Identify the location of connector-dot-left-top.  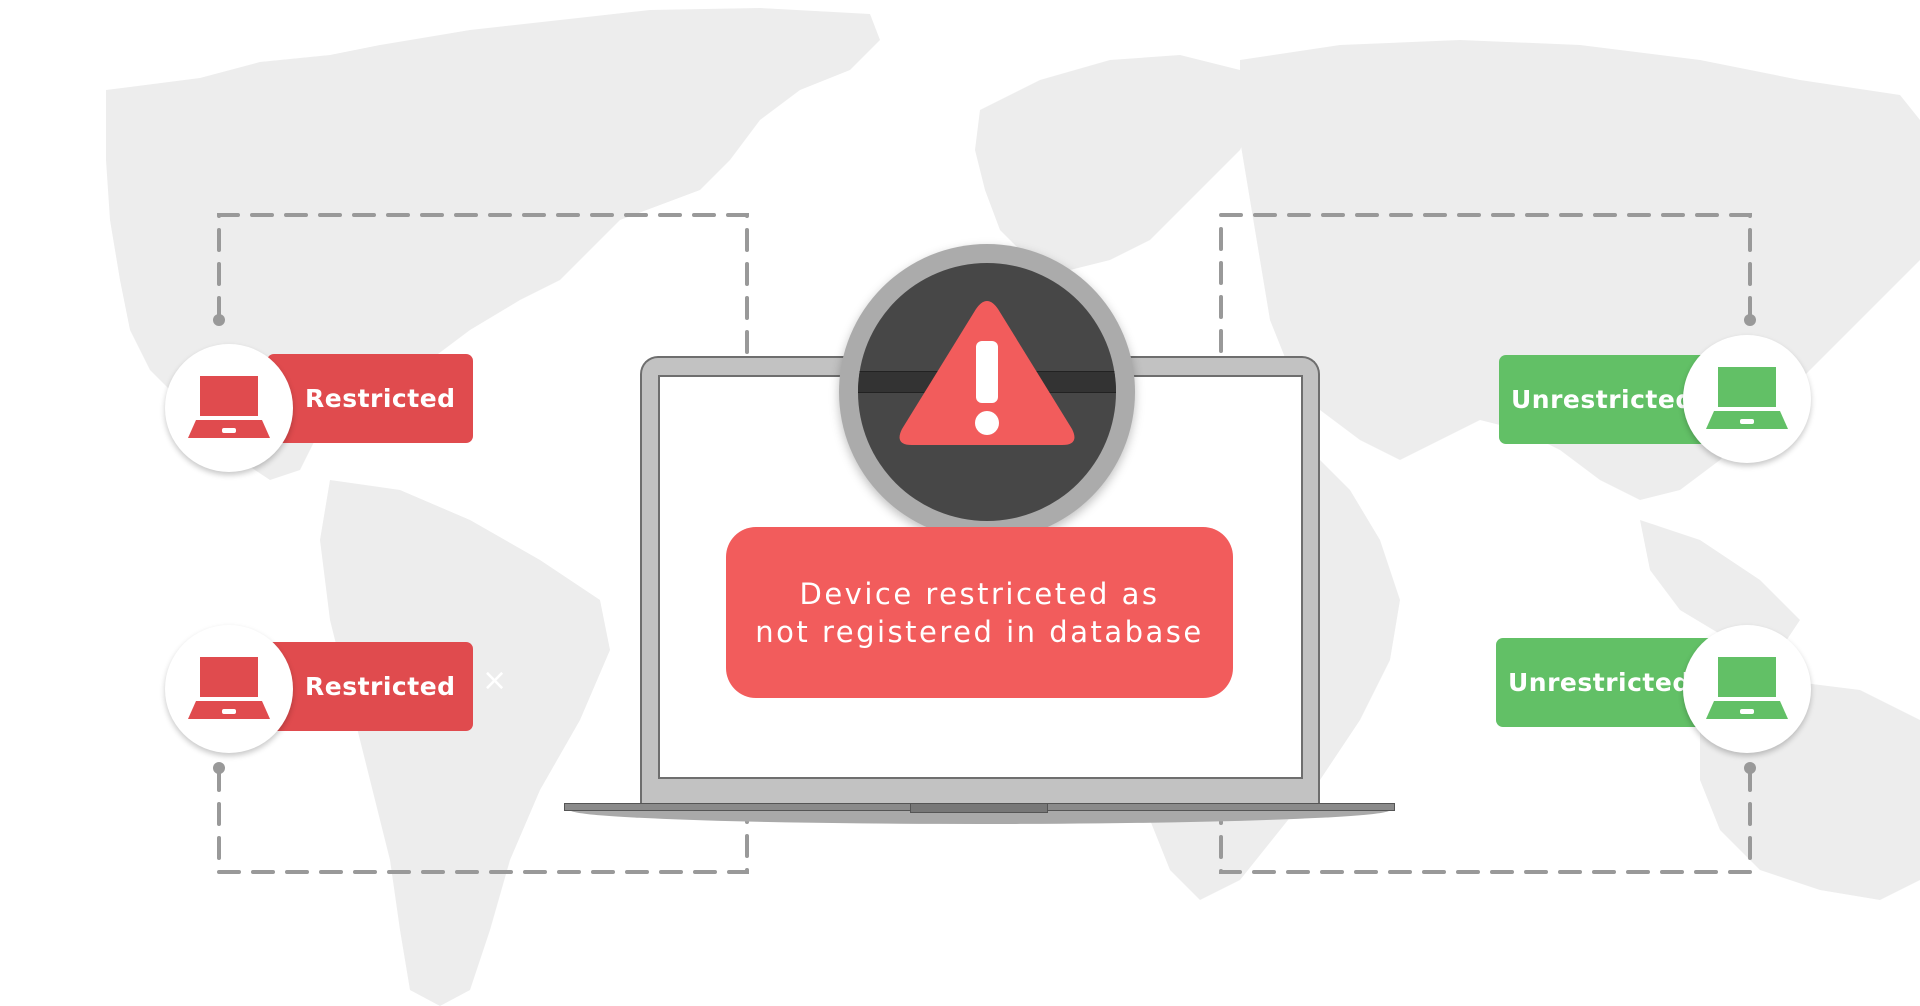
(219, 320).